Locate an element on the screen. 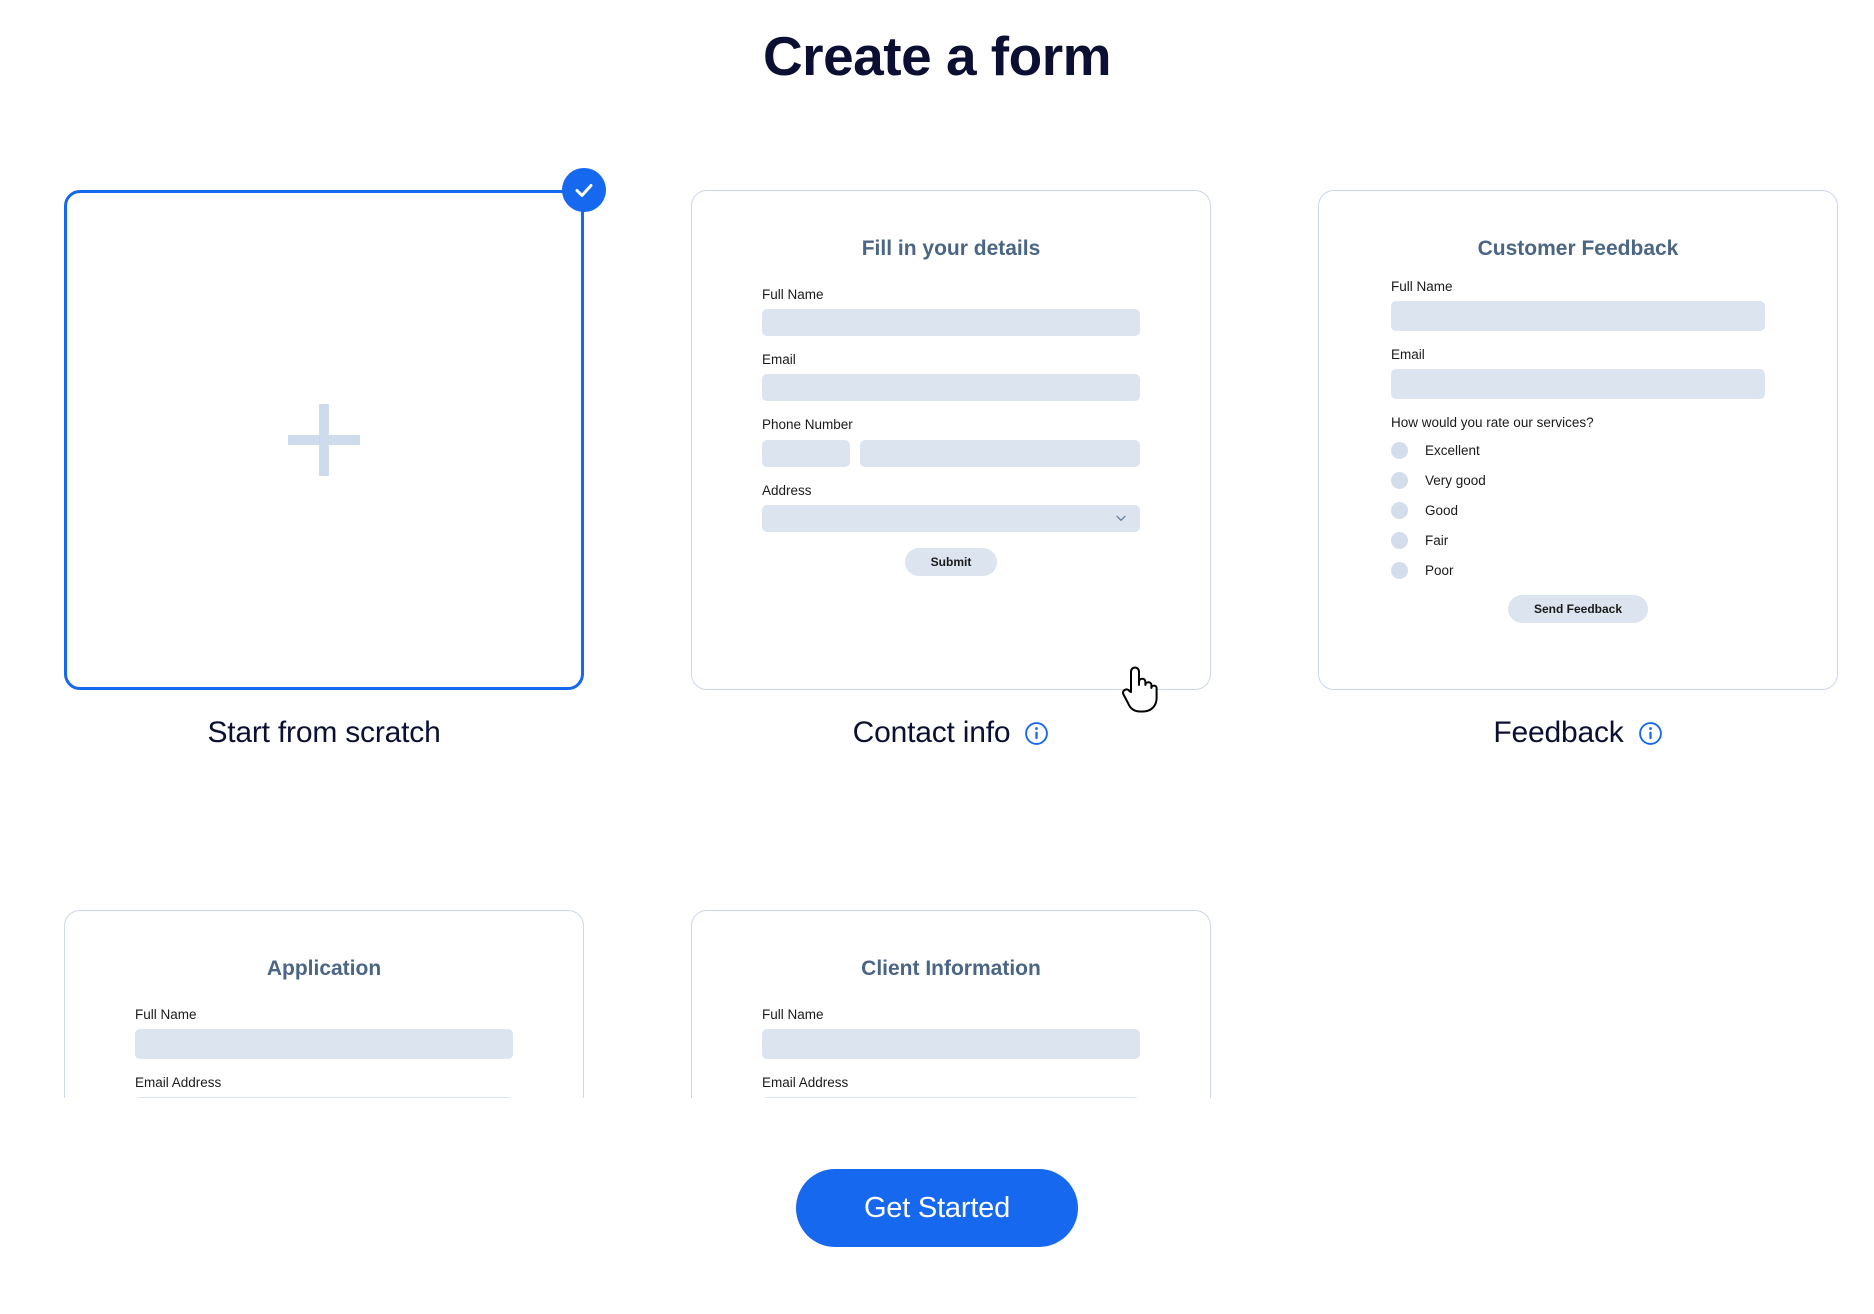 This screenshot has height=1314, width=1874. template-tile-scratch: Start from scratch is located at coordinates (335, 459).